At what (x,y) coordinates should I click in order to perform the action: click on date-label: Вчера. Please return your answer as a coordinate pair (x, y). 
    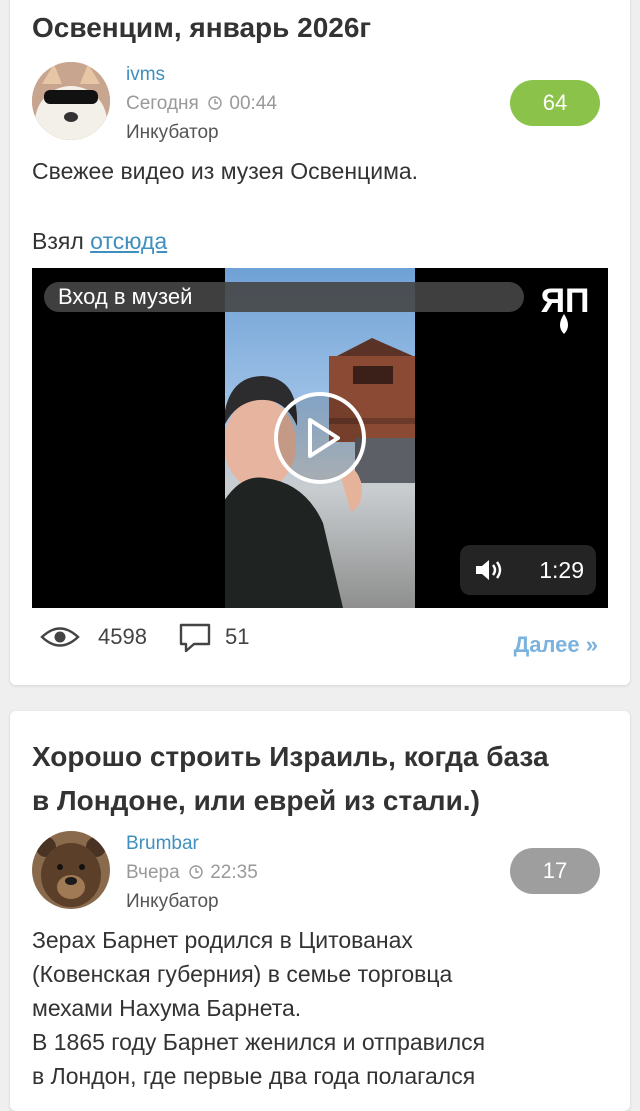
    Looking at the image, I should click on (153, 872).